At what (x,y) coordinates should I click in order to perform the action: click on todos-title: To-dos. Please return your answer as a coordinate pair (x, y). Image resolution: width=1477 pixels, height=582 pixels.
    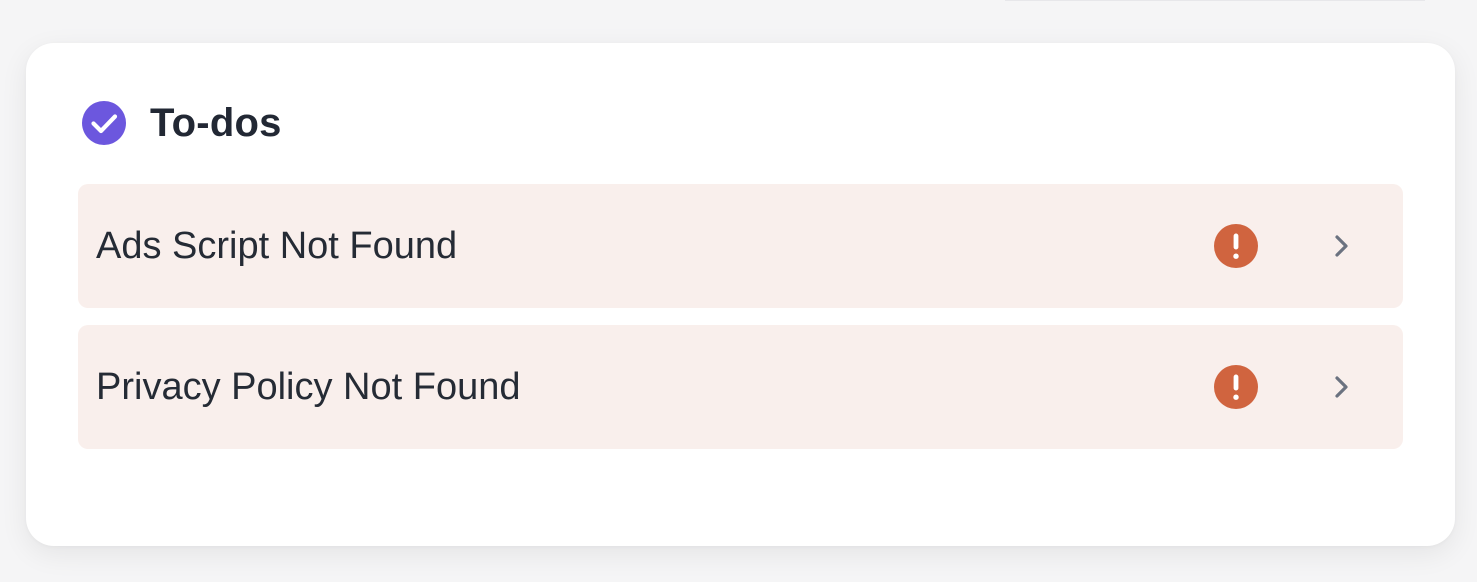
    Looking at the image, I should click on (216, 123).